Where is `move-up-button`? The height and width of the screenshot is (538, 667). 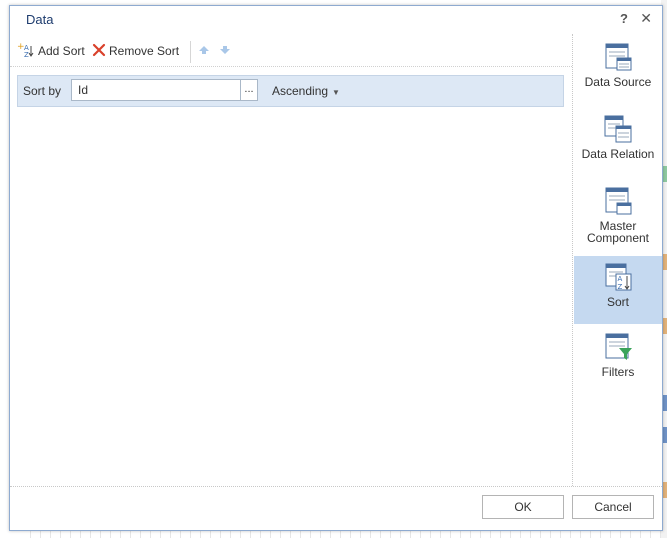 move-up-button is located at coordinates (204, 50).